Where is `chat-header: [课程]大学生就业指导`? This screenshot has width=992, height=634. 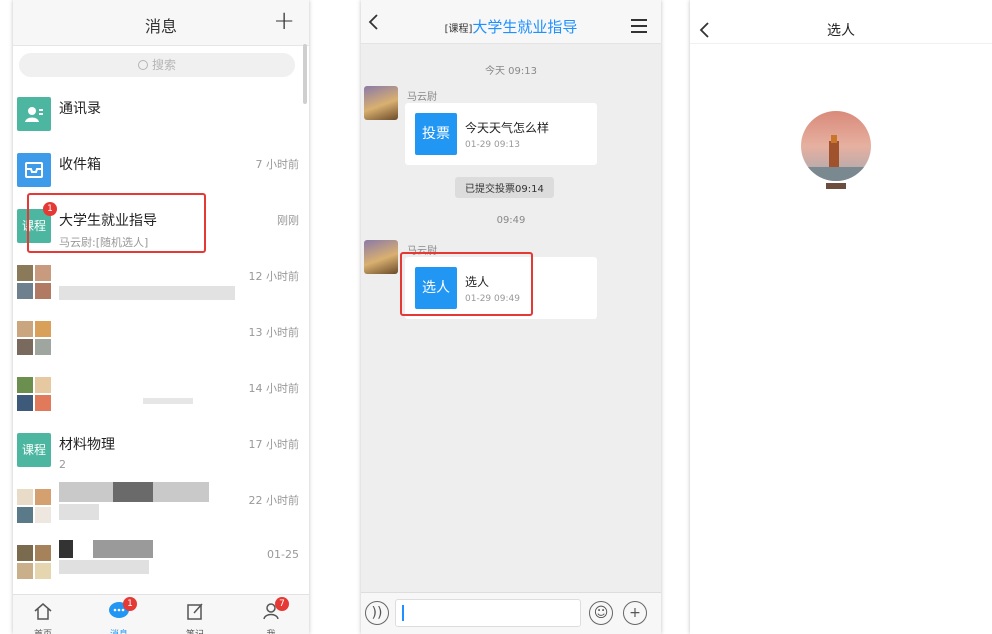 chat-header: [课程]大学生就业指导 is located at coordinates (511, 22).